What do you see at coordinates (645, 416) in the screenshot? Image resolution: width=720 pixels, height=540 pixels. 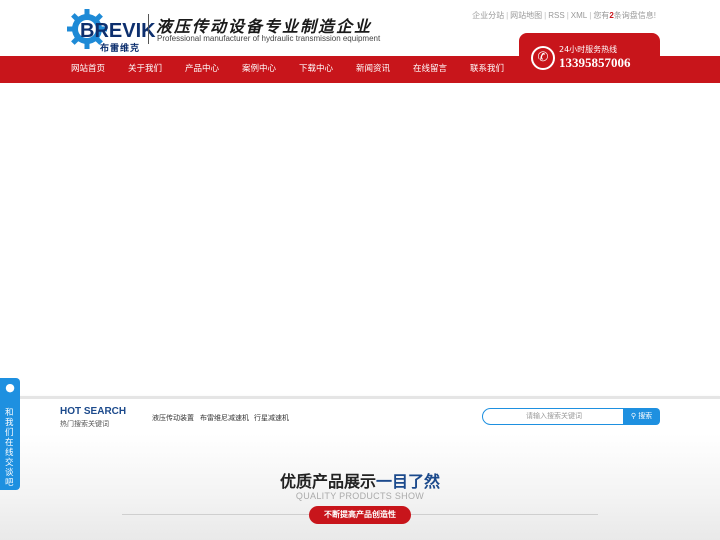 I see `search-button-label: 搜索` at bounding box center [645, 416].